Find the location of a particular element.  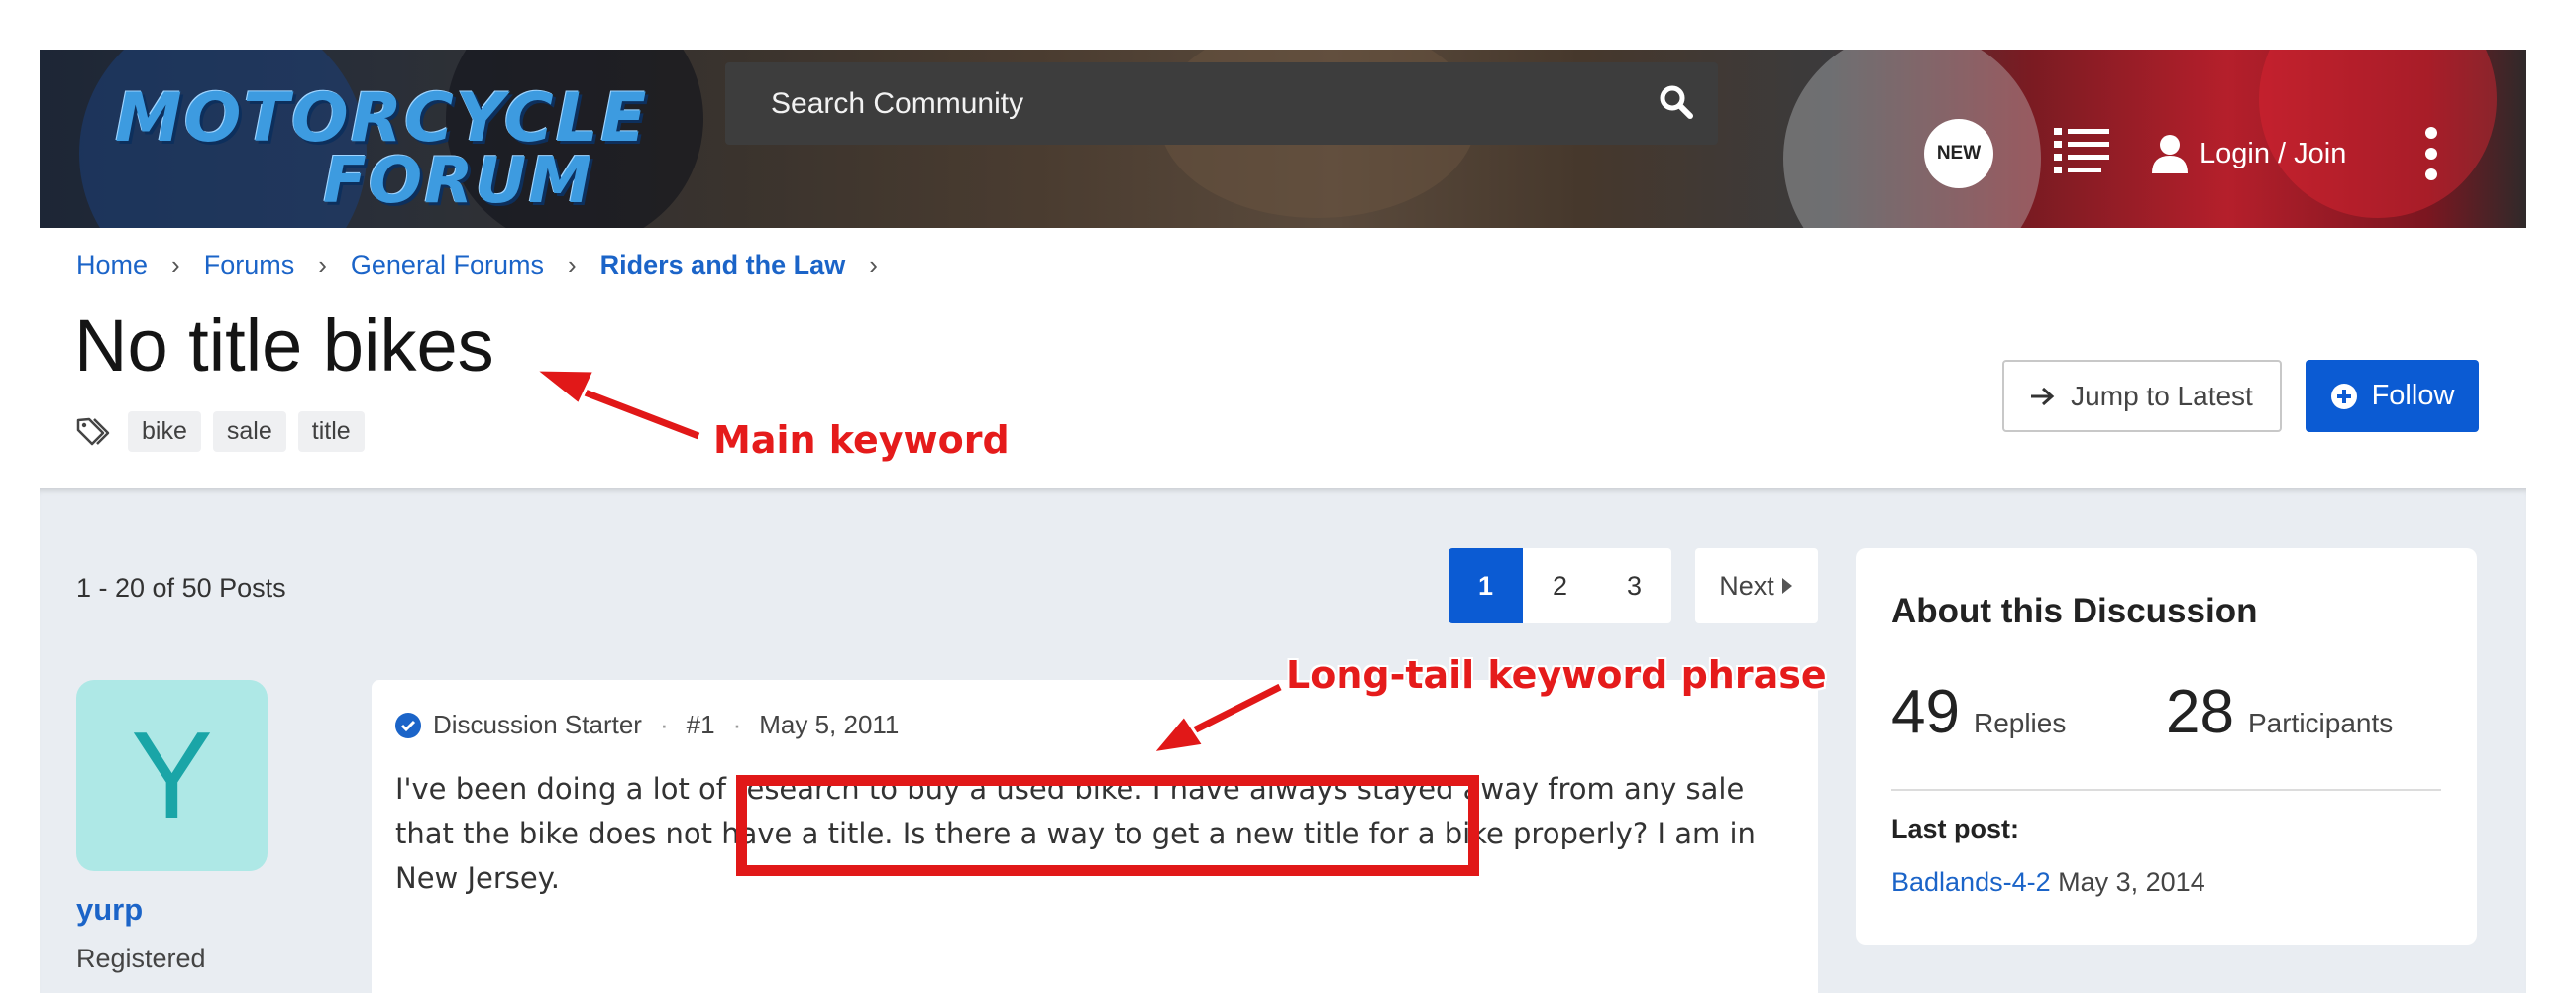

last-post-label: Last post: is located at coordinates (1956, 829).